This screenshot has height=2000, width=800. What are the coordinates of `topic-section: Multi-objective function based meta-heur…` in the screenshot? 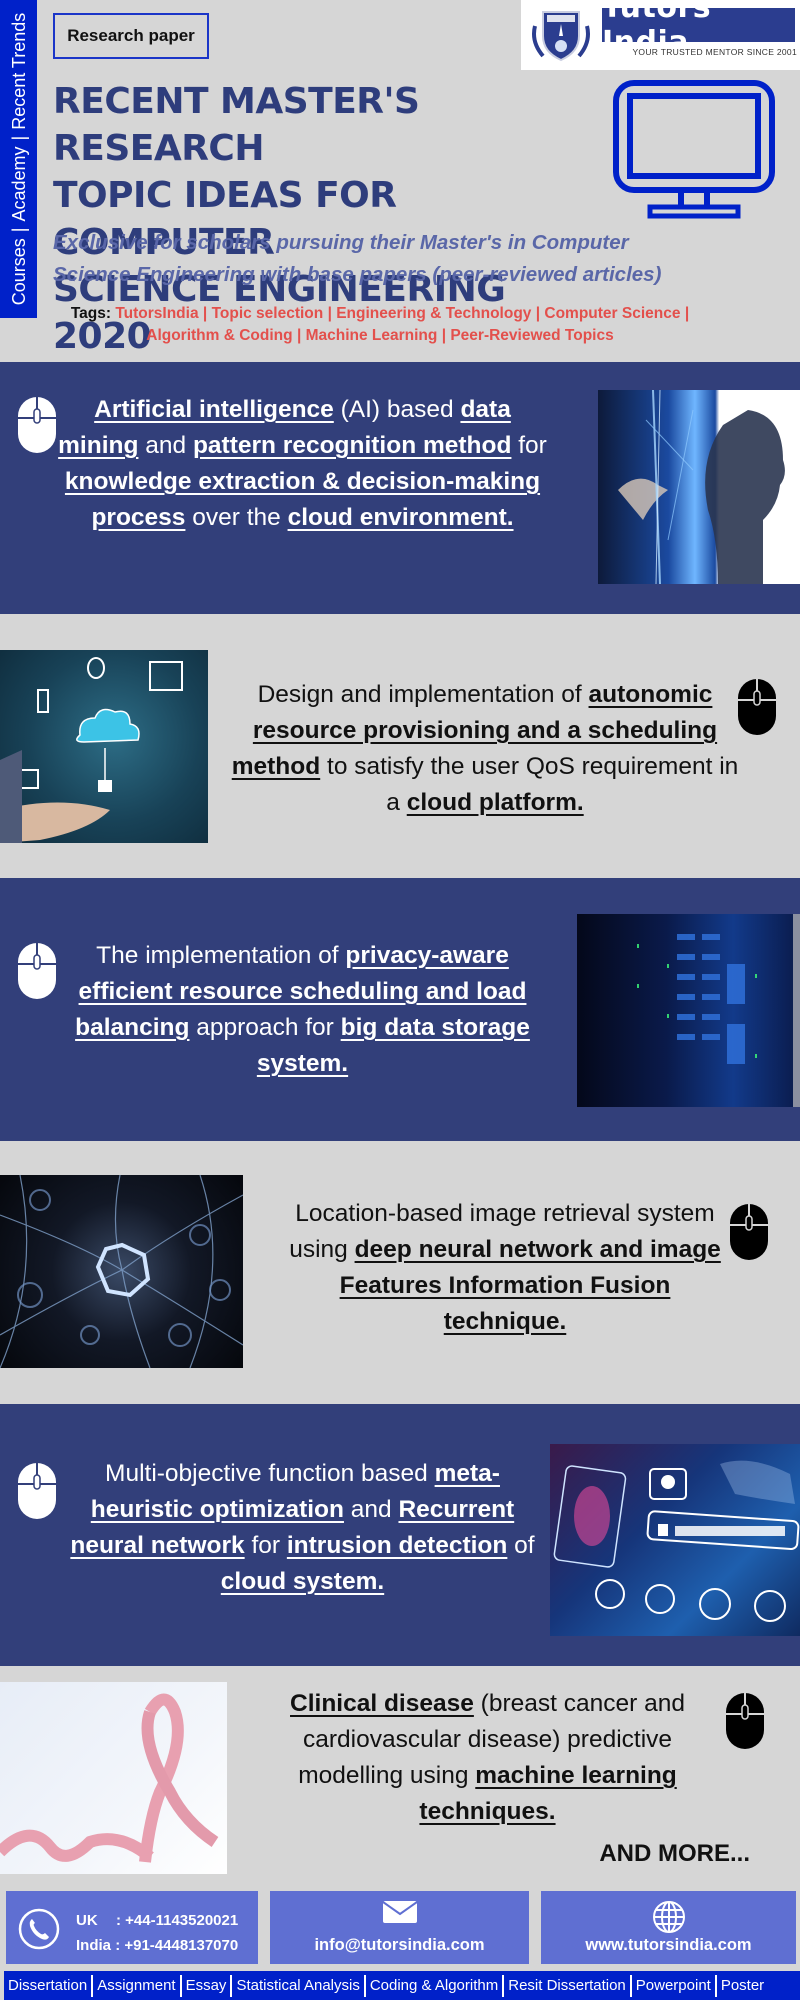 It's located at (400, 1535).